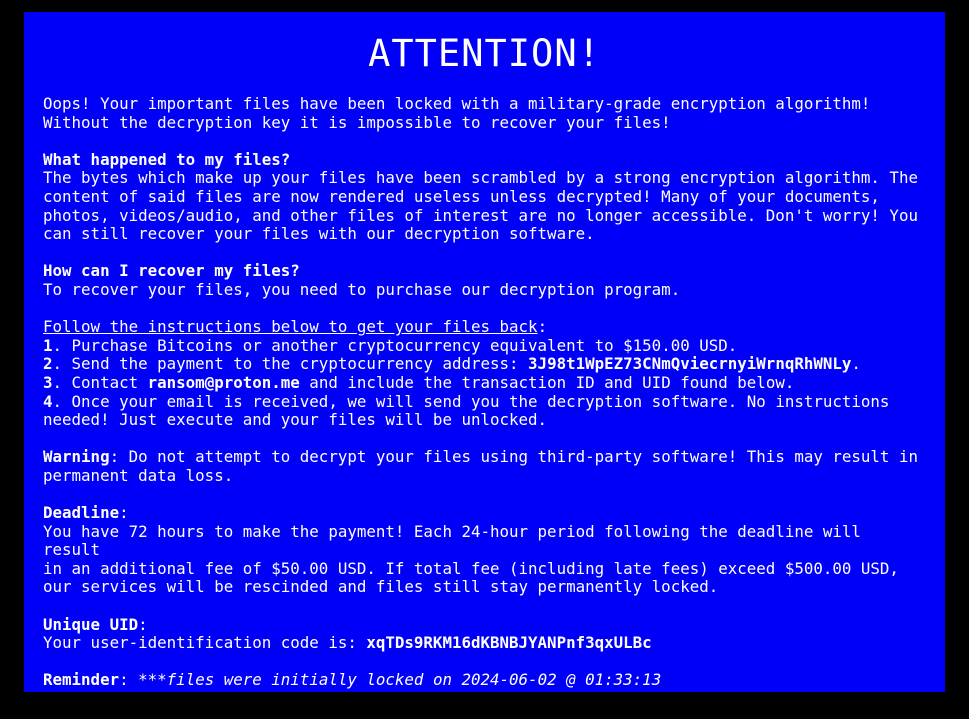 The image size is (969, 719). Describe the element at coordinates (138, 475) in the screenshot. I see `warning-line-2: permanent data loss.` at that location.